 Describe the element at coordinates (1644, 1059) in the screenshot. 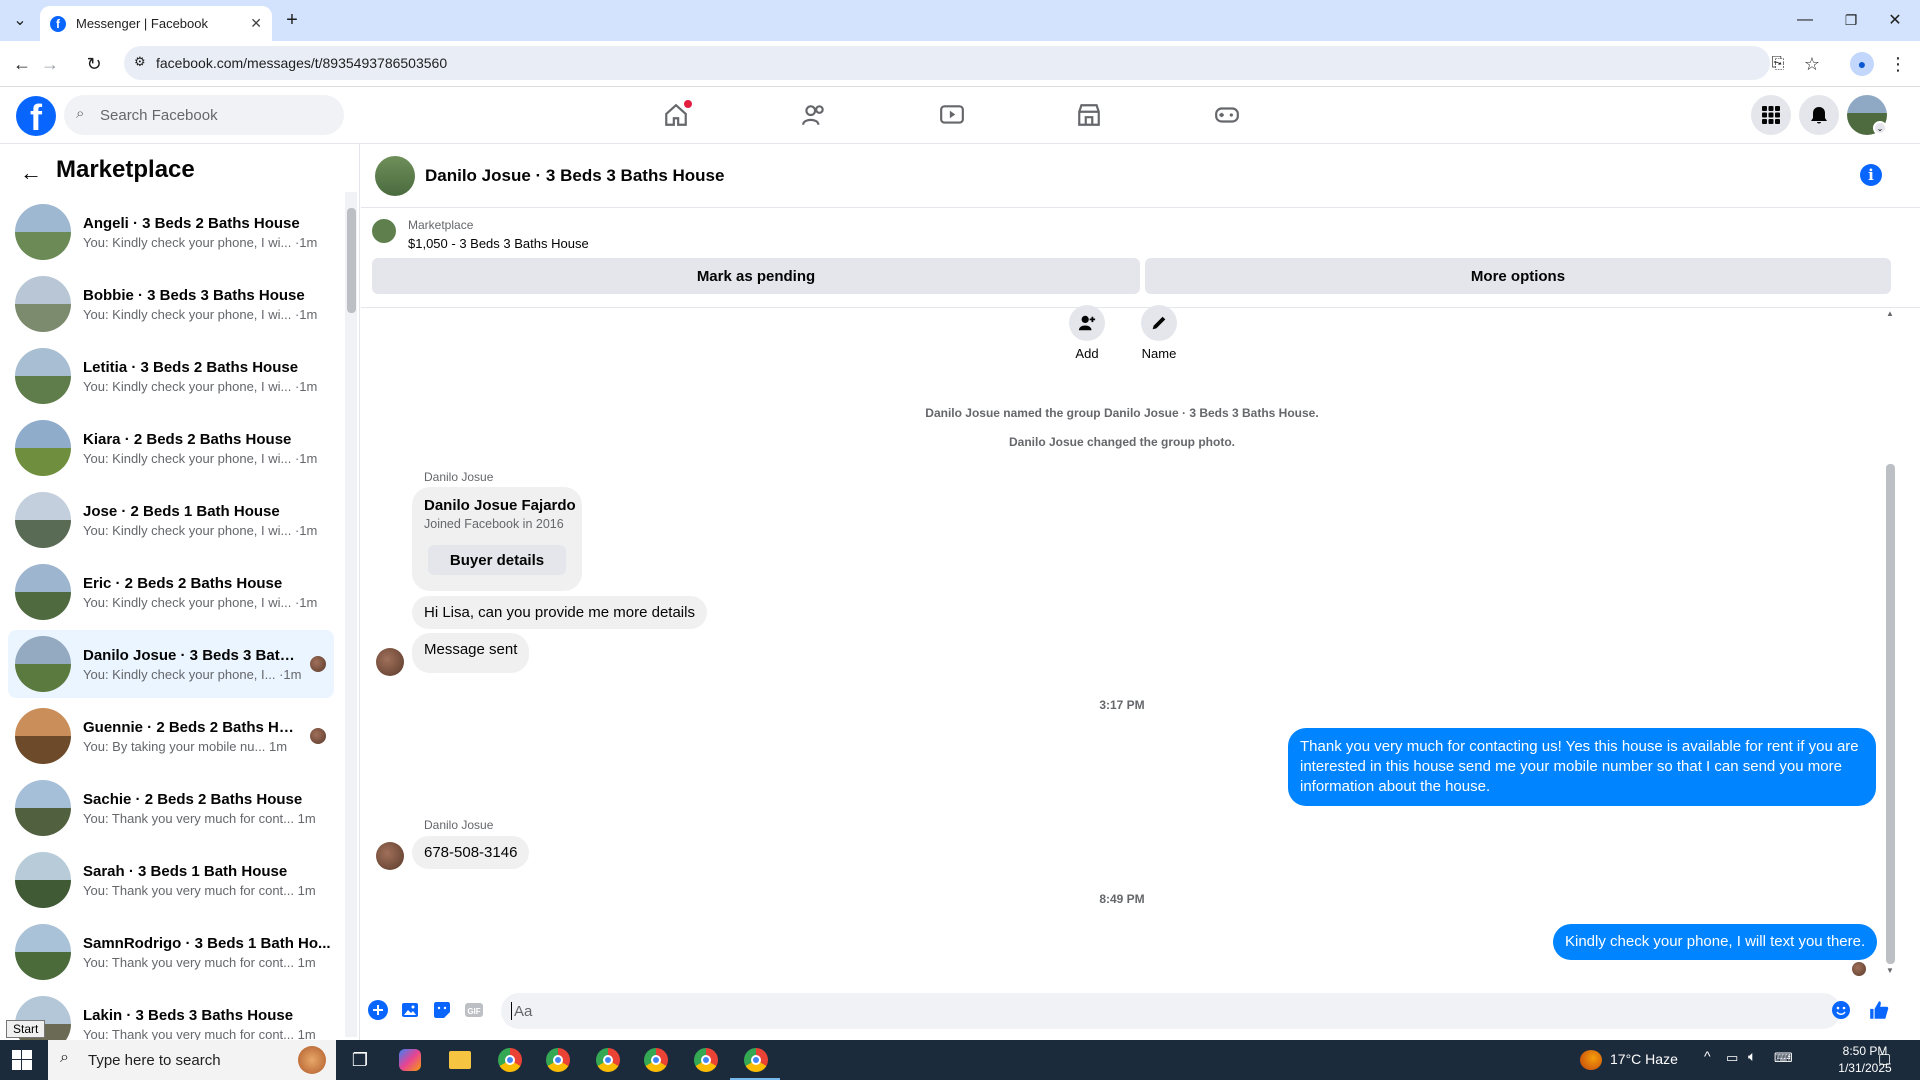

I see `weather-text: 17°C Haze` at that location.